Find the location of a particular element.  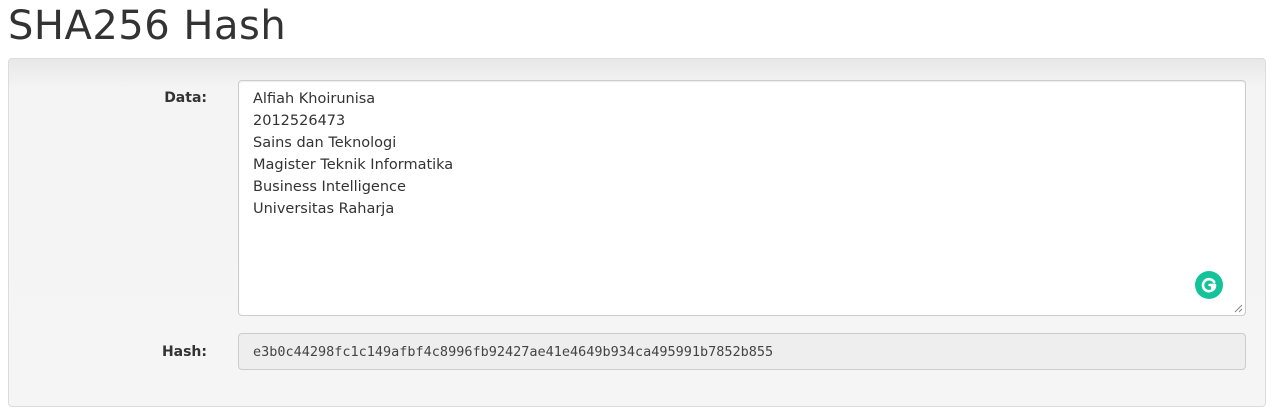

data-line: Universitas Raharja is located at coordinates (324, 209).